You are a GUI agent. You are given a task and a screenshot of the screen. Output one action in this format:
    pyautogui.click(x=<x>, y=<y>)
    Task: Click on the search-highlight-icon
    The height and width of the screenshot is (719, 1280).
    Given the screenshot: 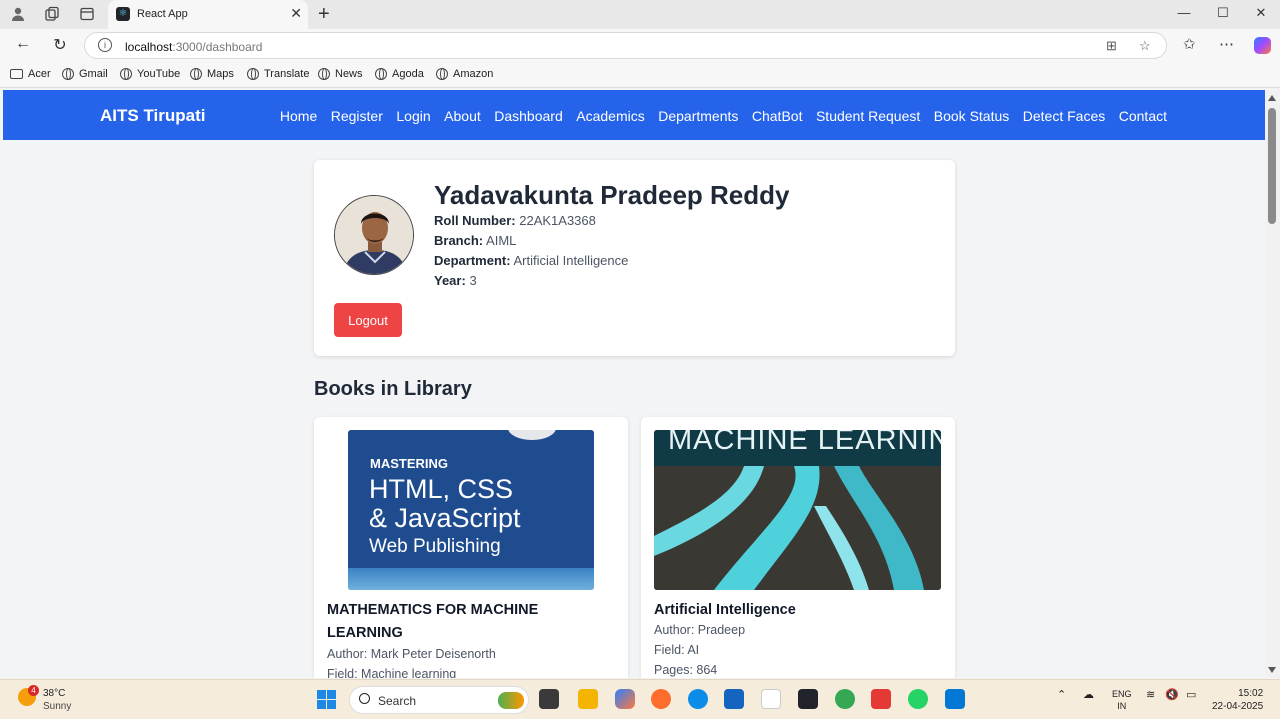 What is the action you would take?
    pyautogui.click(x=511, y=700)
    